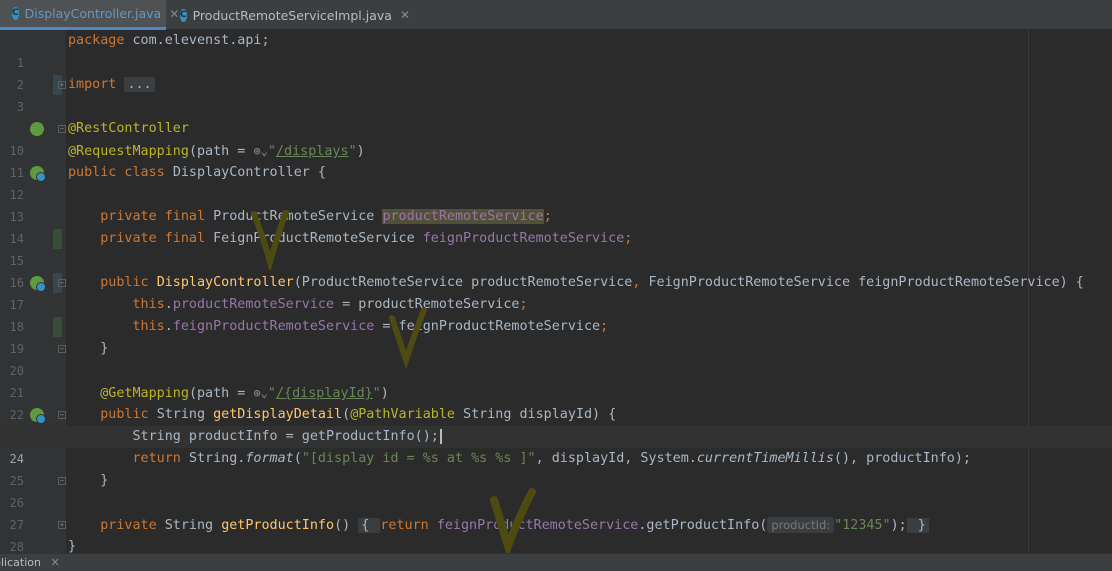  Describe the element at coordinates (318, 238) in the screenshot. I see `type-name: FeignProductRemoteService` at that location.